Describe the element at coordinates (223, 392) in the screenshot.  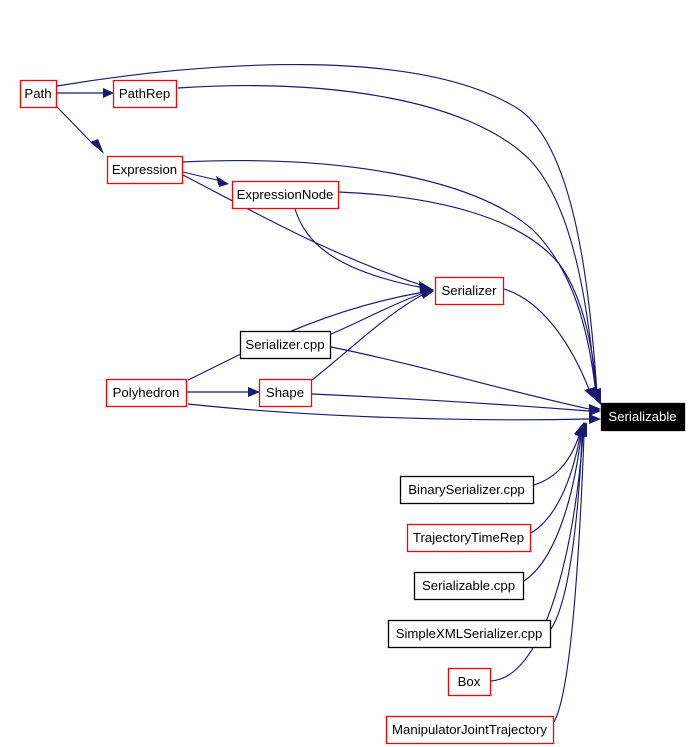
I see `edge-polyhedron-to-shape` at that location.